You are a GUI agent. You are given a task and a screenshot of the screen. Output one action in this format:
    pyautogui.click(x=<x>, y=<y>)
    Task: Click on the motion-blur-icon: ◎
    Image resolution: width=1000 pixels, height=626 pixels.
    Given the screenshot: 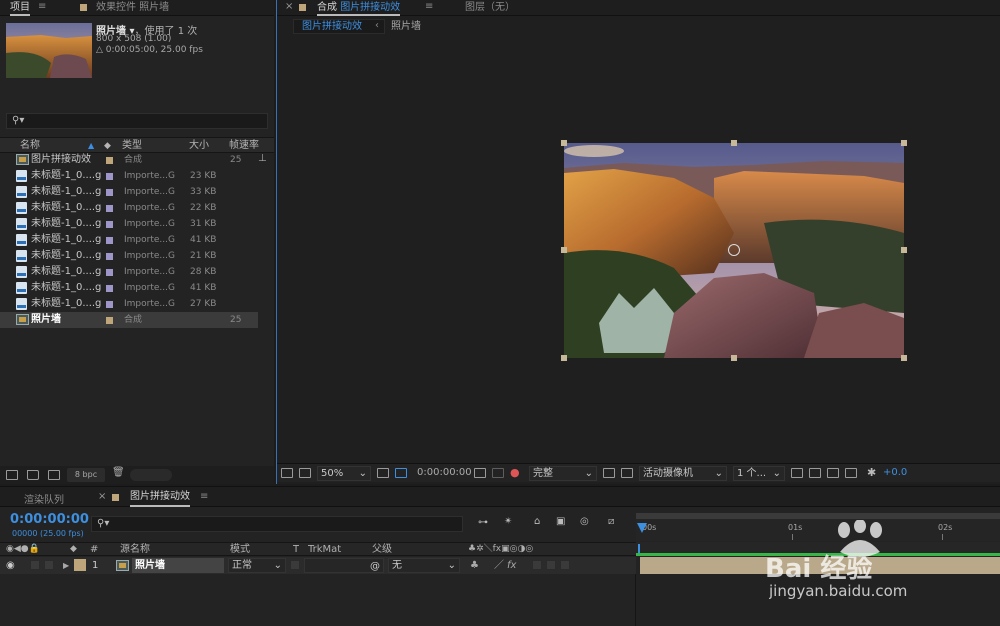 What is the action you would take?
    pyautogui.click(x=584, y=521)
    